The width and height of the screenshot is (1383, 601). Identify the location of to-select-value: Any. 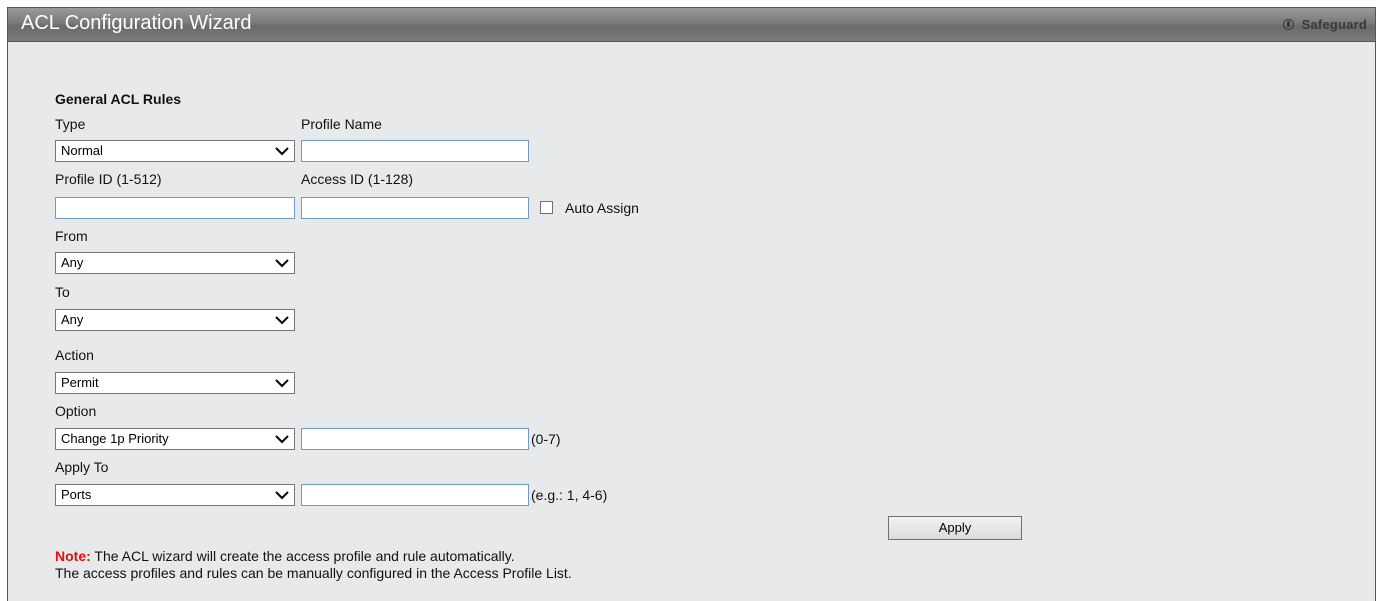
(72, 319).